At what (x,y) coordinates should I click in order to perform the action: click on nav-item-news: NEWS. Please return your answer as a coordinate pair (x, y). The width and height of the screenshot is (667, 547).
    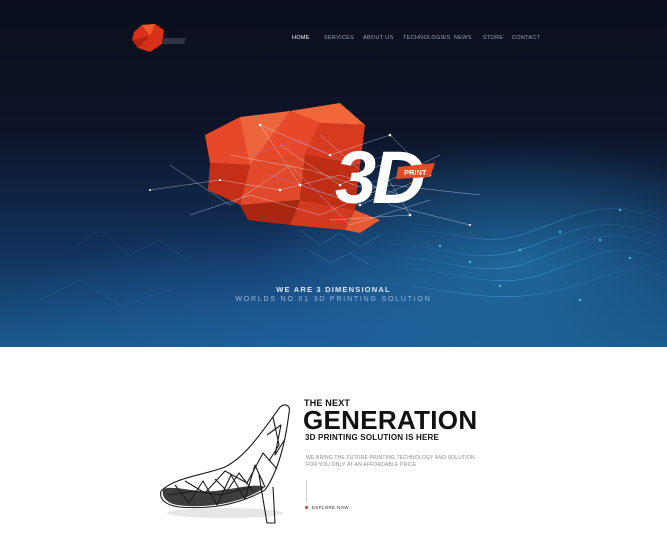
    Looking at the image, I should click on (463, 38).